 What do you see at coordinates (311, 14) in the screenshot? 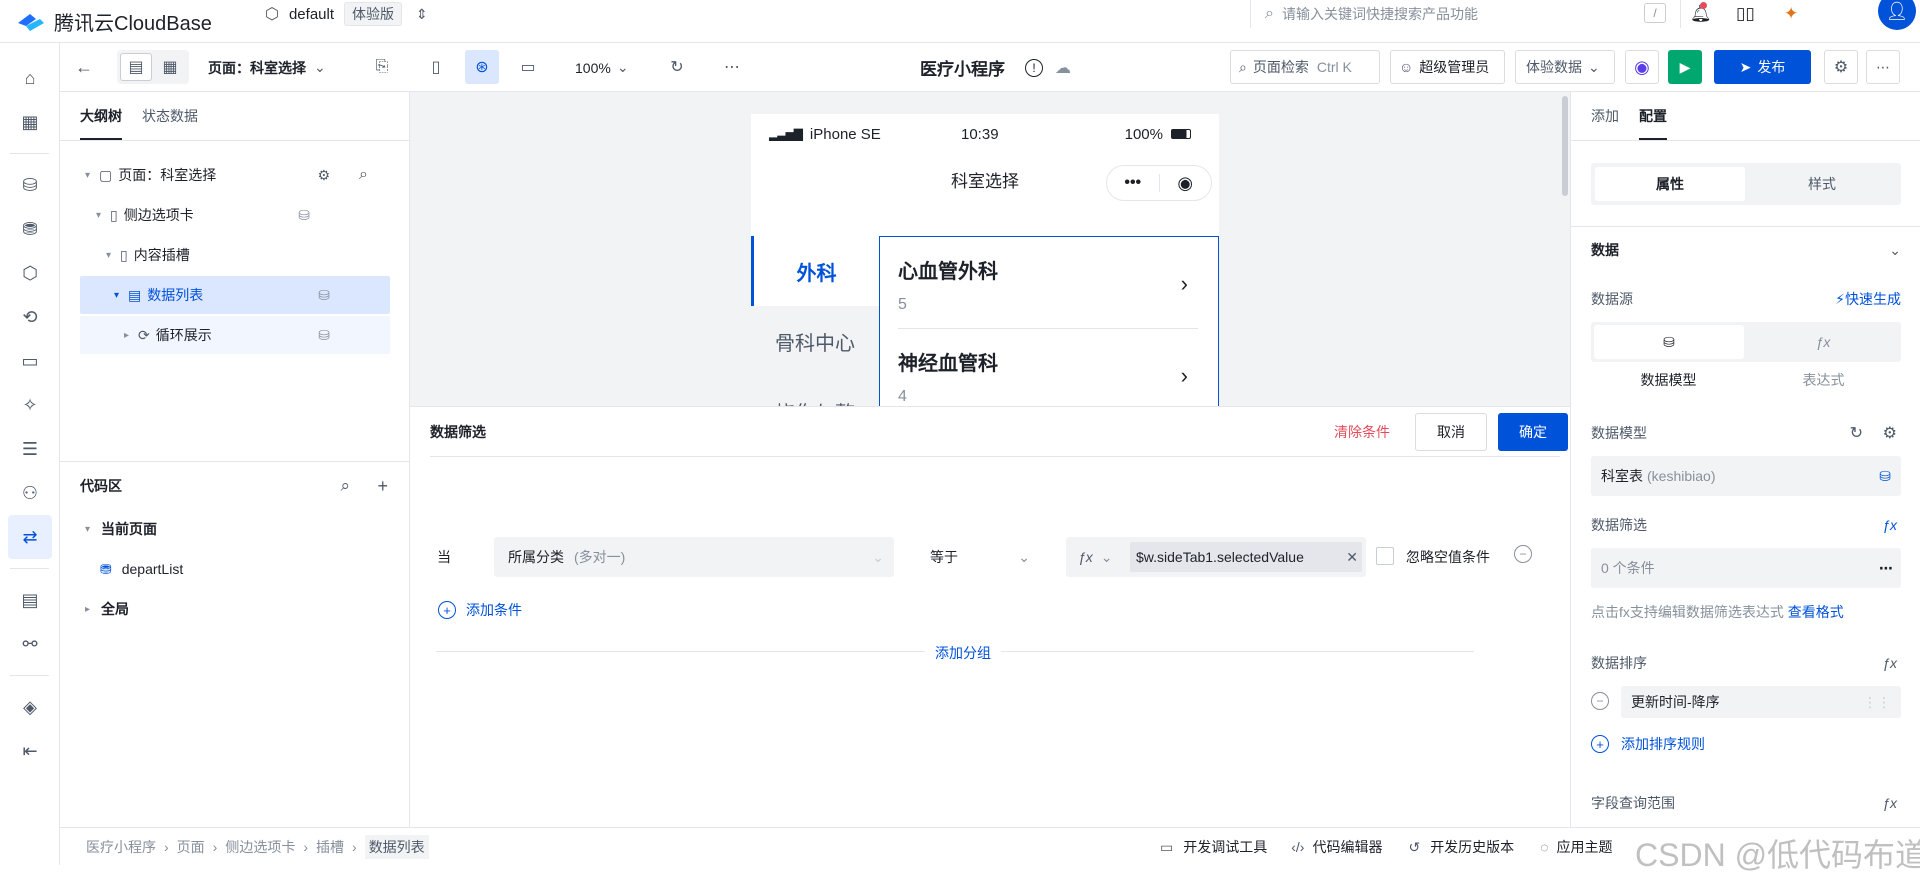
I see `env-name: default` at bounding box center [311, 14].